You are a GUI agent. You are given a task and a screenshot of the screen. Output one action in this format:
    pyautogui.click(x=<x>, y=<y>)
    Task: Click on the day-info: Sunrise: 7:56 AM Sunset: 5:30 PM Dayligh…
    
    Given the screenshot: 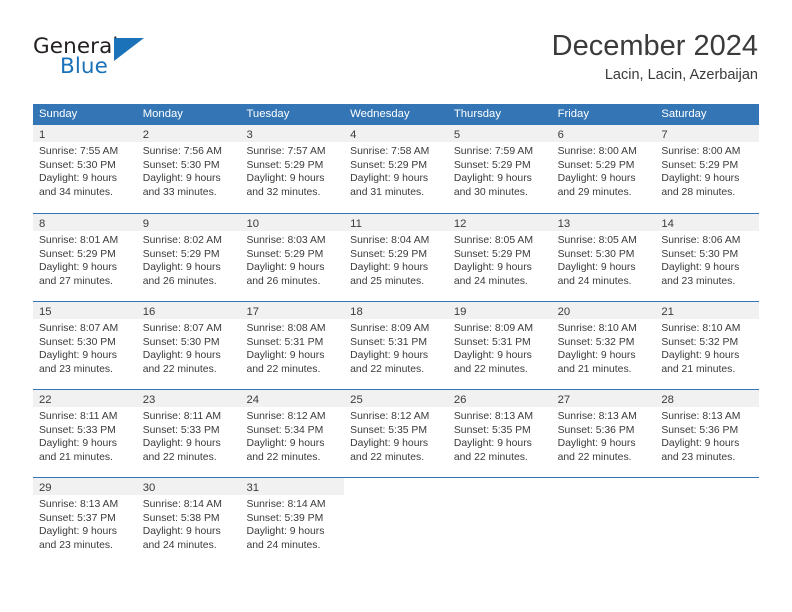 What is the action you would take?
    pyautogui.click(x=189, y=170)
    